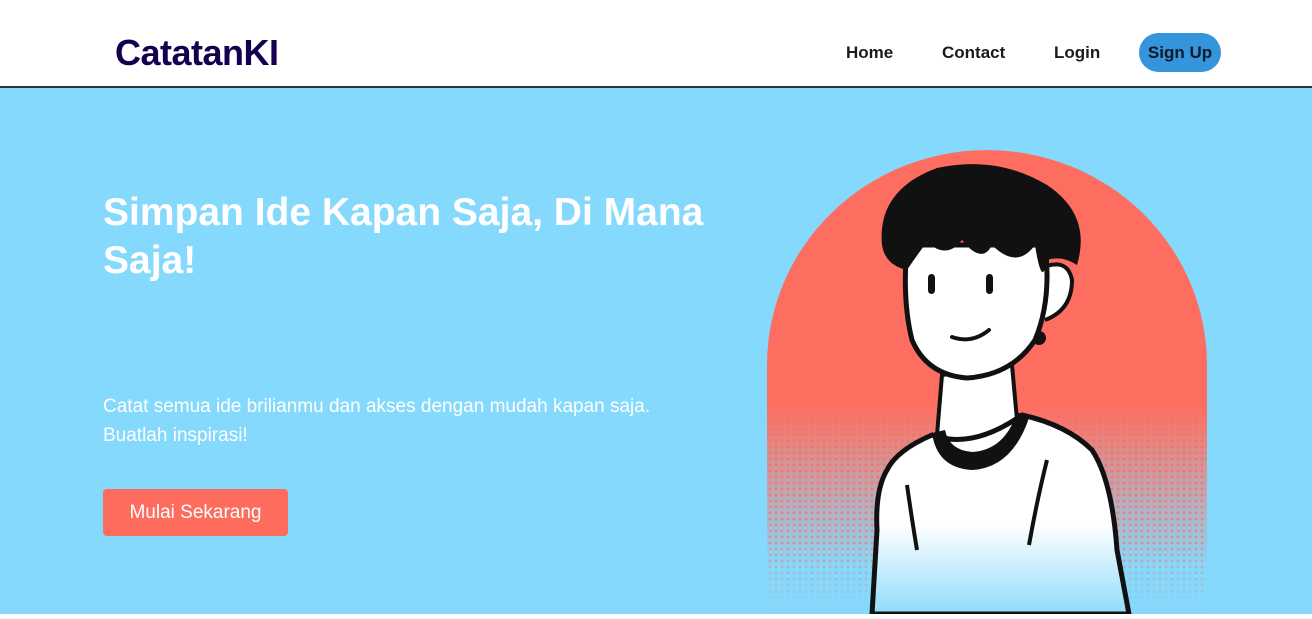  I want to click on nav-link-home: Home, so click(869, 53).